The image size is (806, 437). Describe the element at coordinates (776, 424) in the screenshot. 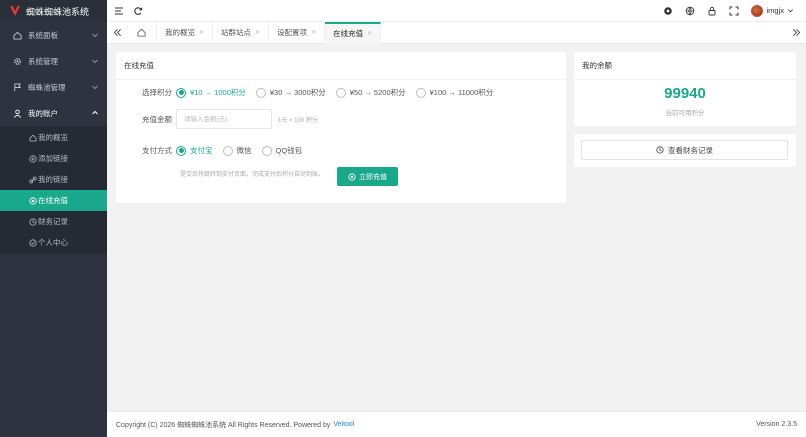

I see `version-text: Version 2.3.5` at that location.